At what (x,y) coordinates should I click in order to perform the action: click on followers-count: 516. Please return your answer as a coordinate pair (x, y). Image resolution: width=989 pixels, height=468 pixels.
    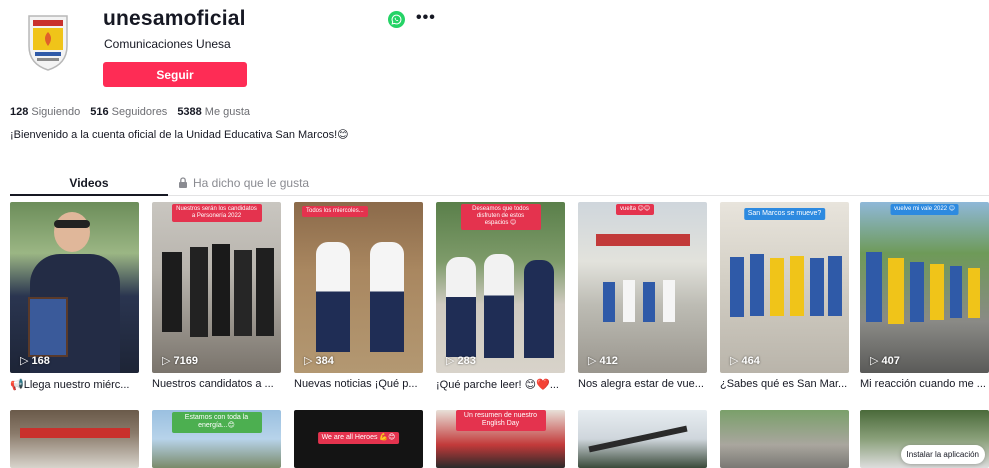
    Looking at the image, I should click on (99, 112).